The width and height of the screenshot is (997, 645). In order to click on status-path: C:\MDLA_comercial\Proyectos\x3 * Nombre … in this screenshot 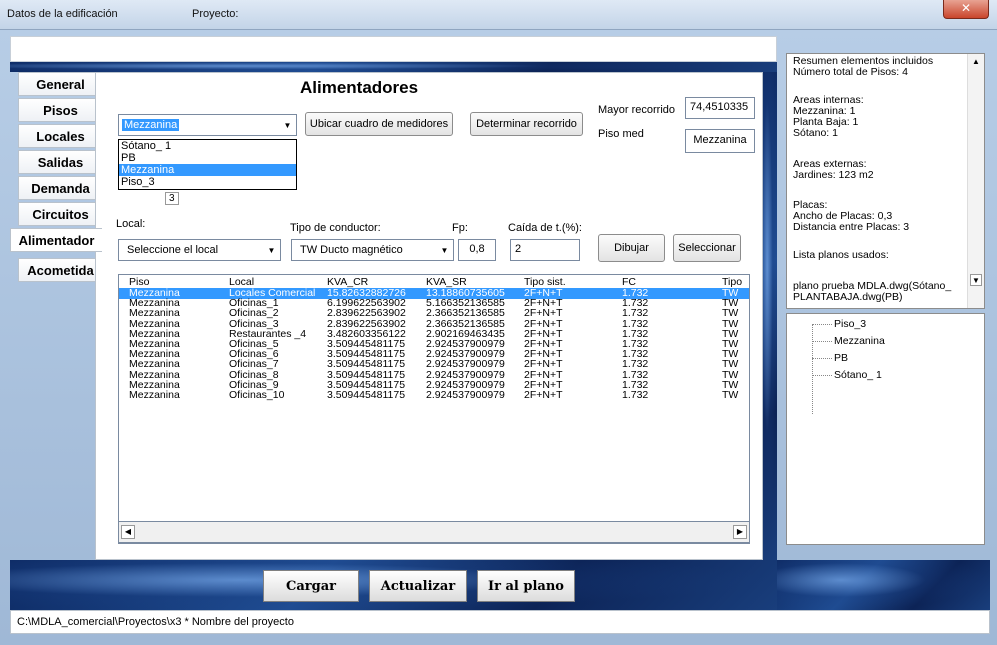, I will do `click(155, 622)`.